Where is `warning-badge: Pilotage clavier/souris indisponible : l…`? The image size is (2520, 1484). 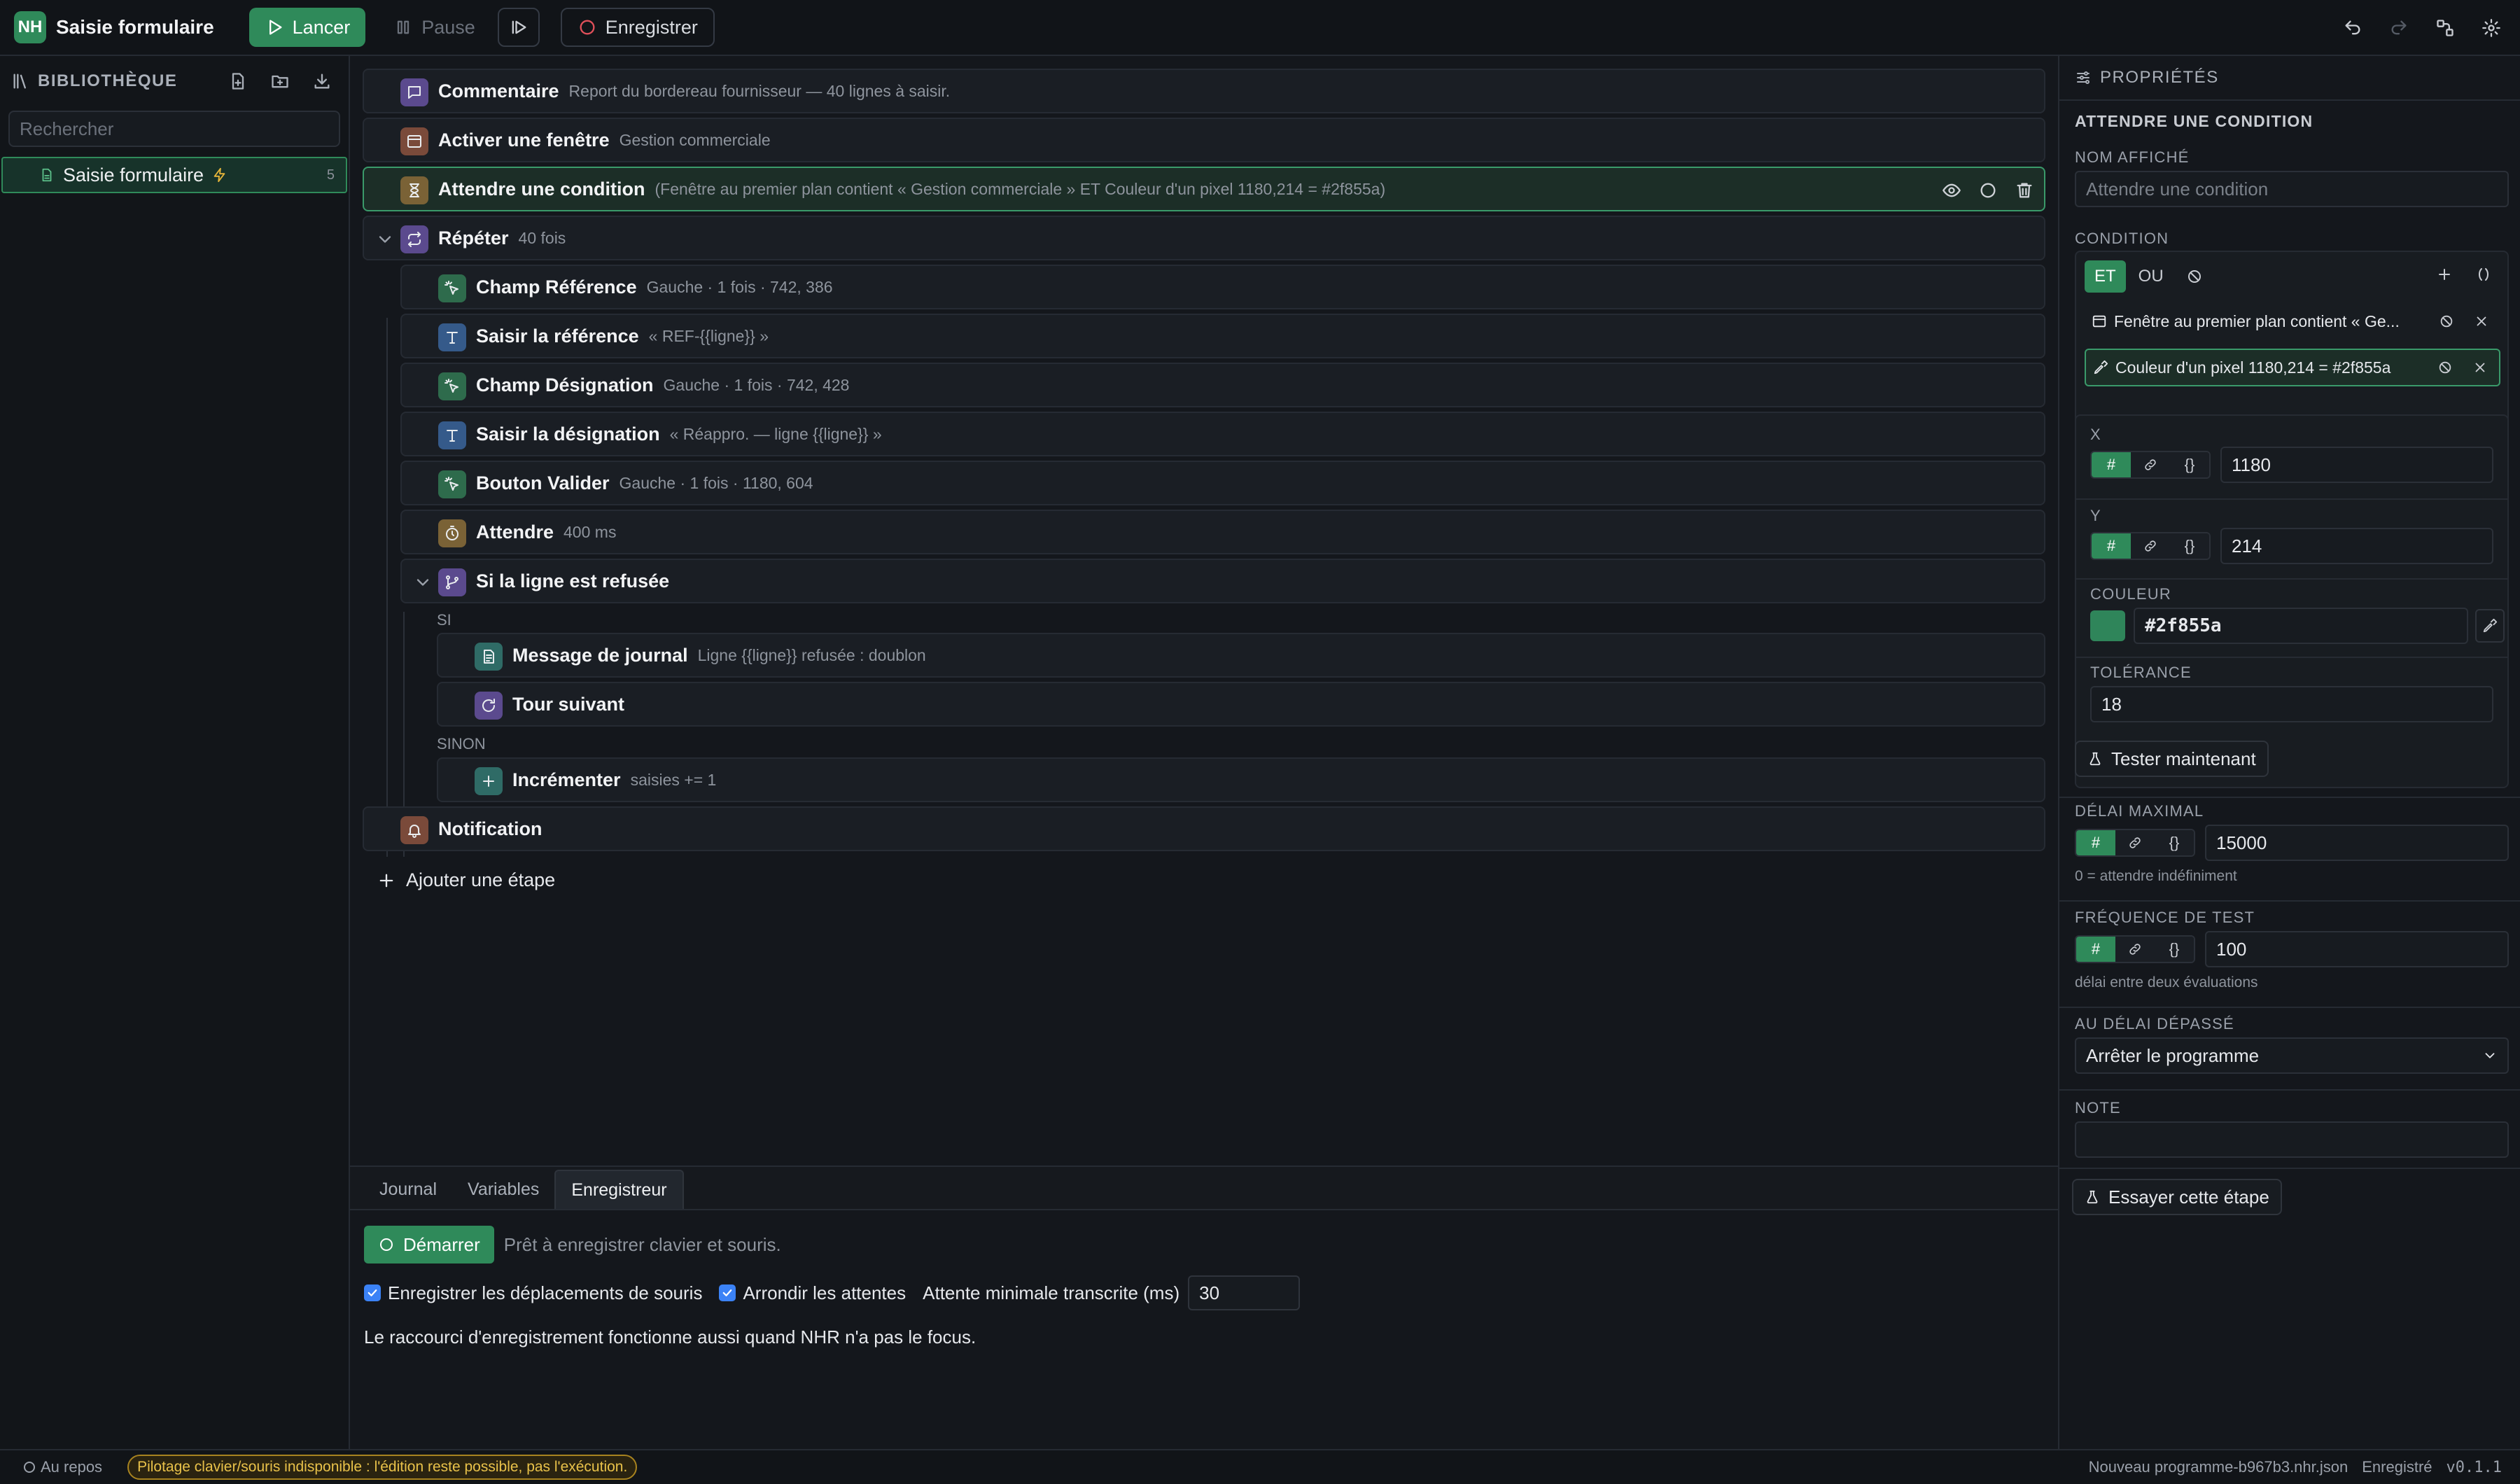
warning-badge: Pilotage clavier/souris indisponible : l… is located at coordinates (382, 1467).